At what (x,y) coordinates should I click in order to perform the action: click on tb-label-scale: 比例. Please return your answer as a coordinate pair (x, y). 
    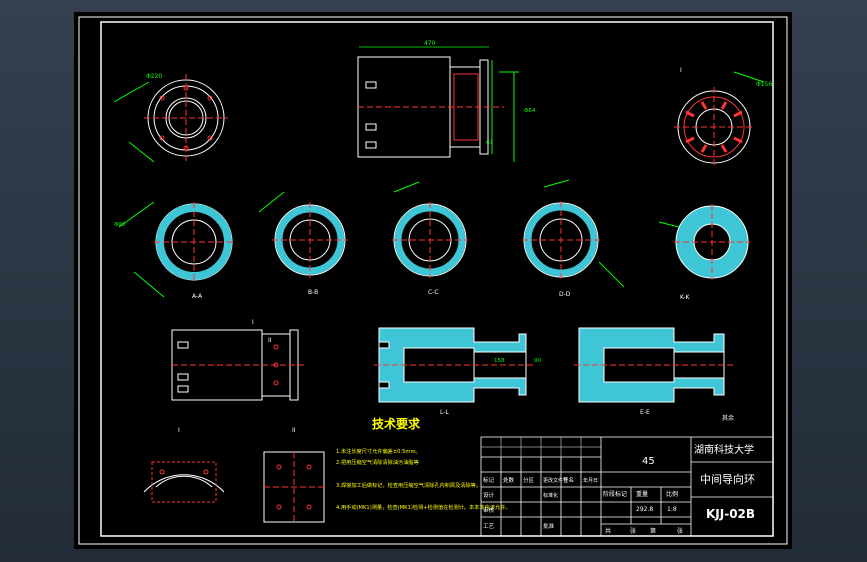
    Looking at the image, I should click on (672, 494).